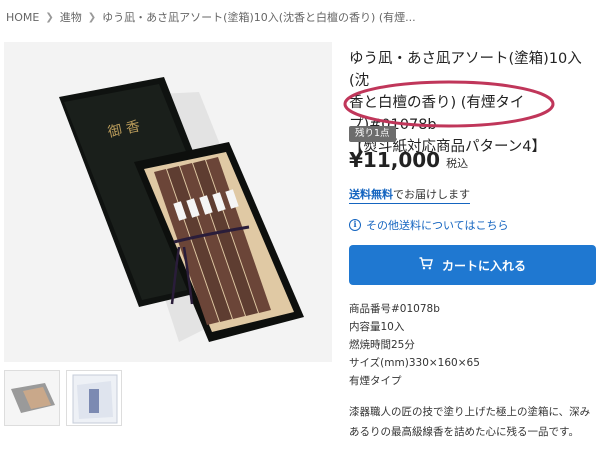 Image resolution: width=600 pixels, height=449 pixels. Describe the element at coordinates (372, 134) in the screenshot. I see `stock-badge: 残り1点` at that location.